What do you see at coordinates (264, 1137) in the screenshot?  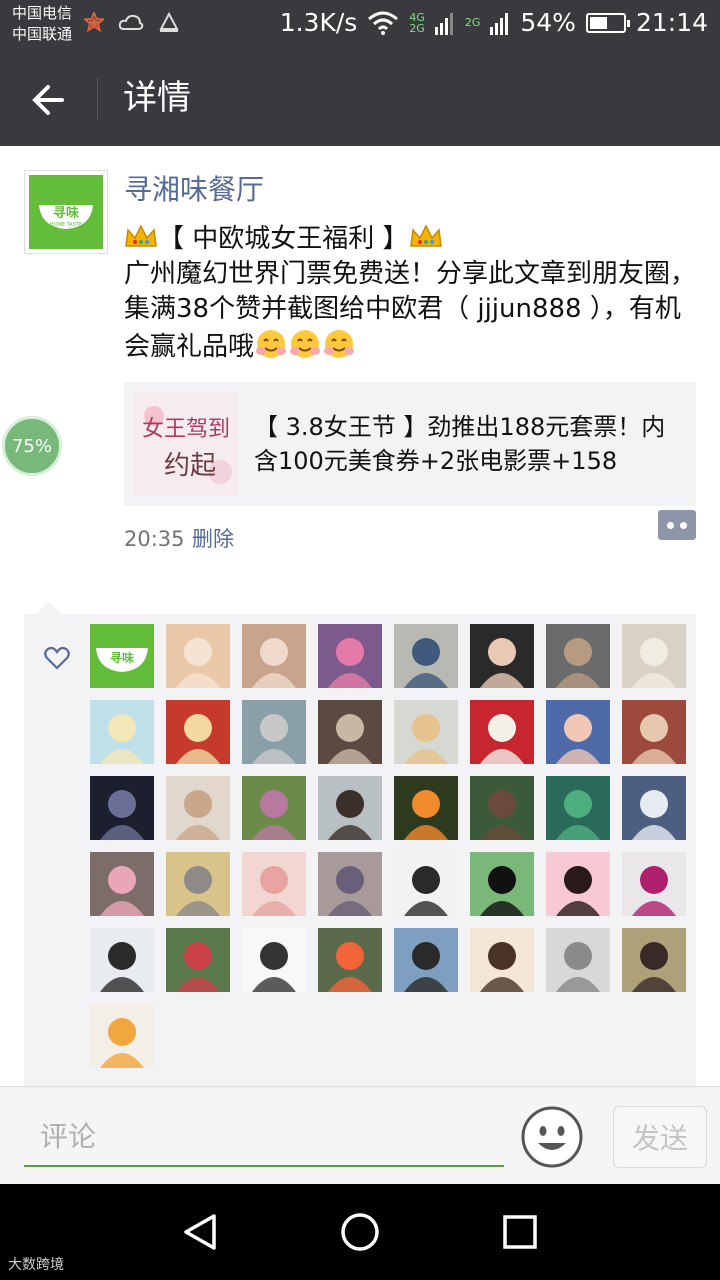 I see `comment-input` at bounding box center [264, 1137].